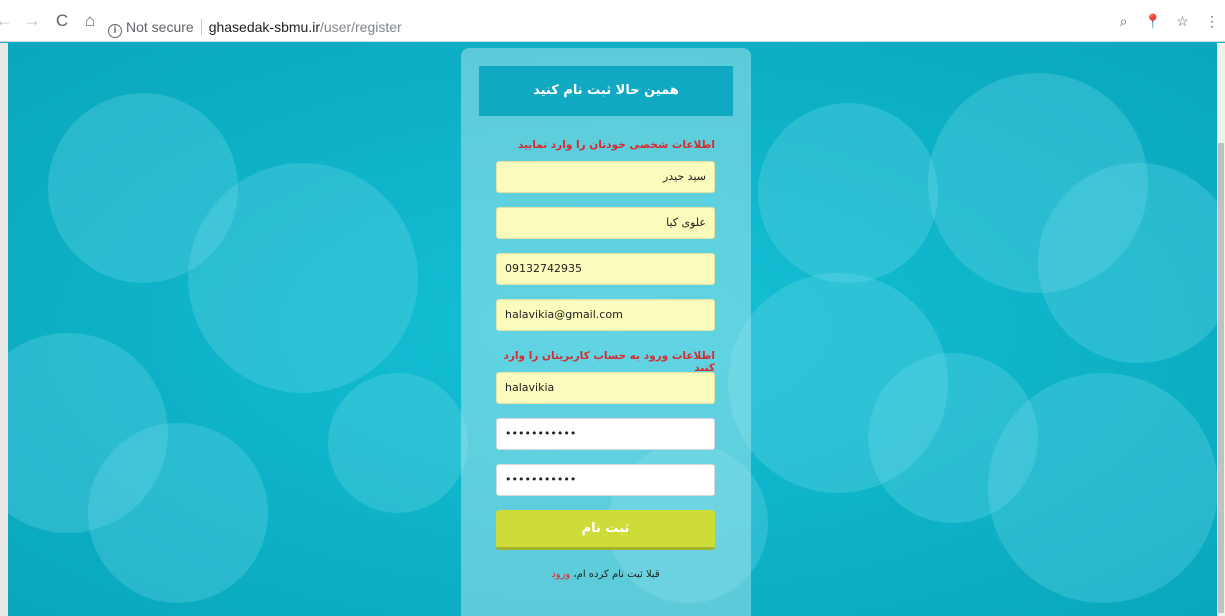  Describe the element at coordinates (616, 145) in the screenshot. I see `personal-info-label: اطلاعات شخصی خودتان را وارد نمایید` at that location.